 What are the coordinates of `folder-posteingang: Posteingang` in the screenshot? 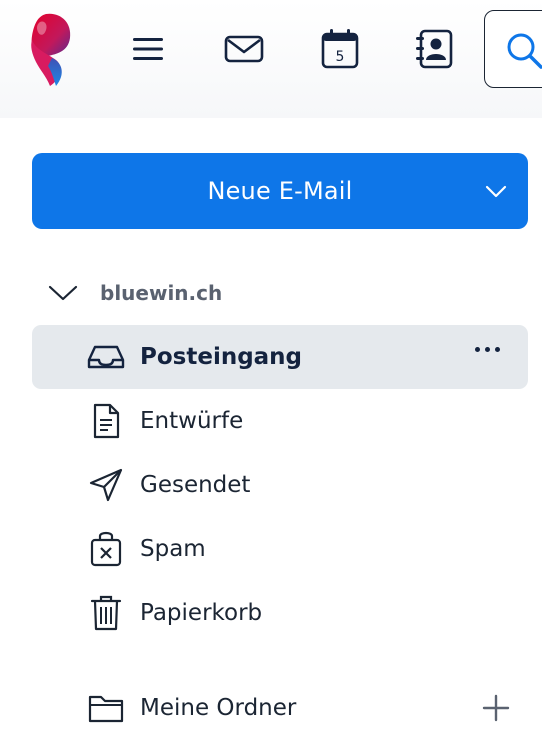 It's located at (280, 357).